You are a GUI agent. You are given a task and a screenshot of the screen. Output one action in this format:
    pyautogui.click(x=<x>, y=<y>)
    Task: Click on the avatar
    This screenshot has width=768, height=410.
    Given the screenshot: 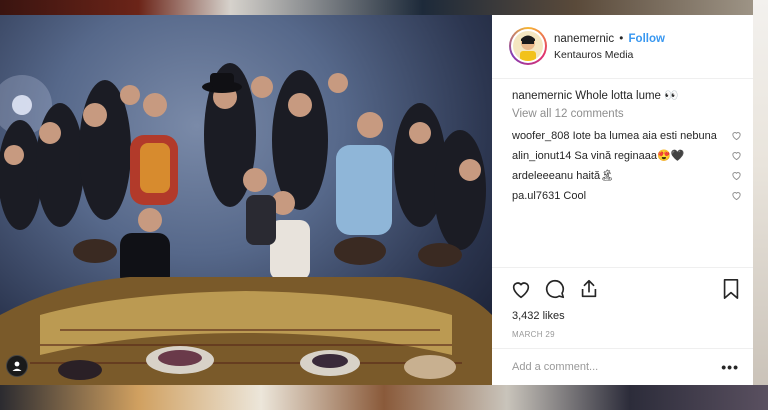 What is the action you would take?
    pyautogui.click(x=528, y=46)
    